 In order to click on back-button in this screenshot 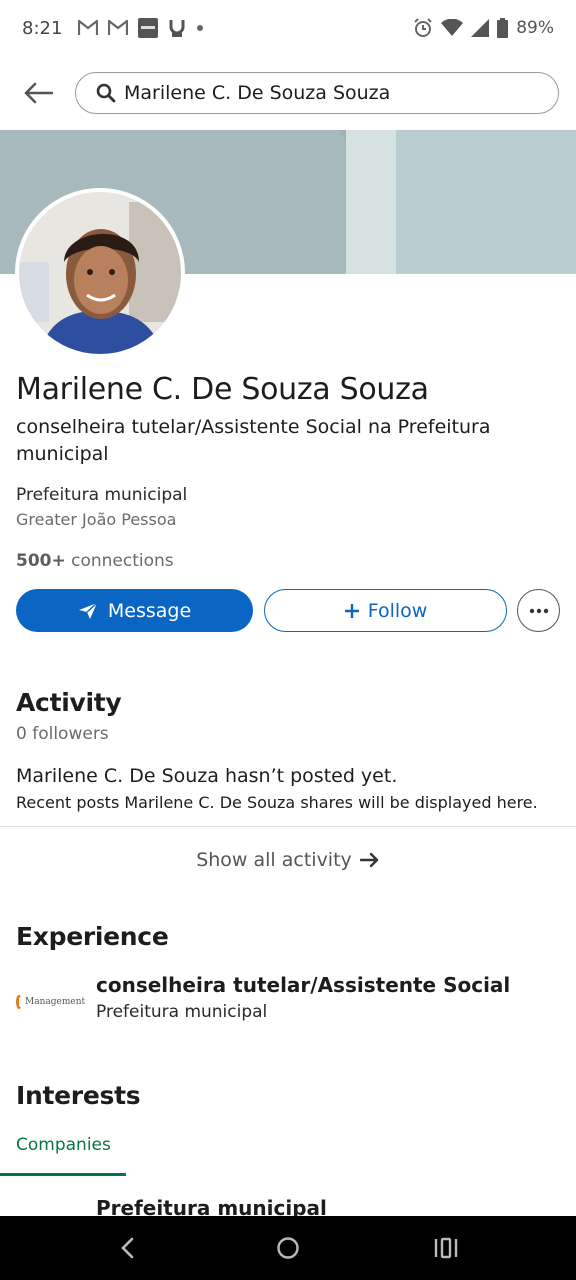, I will do `click(38, 93)`.